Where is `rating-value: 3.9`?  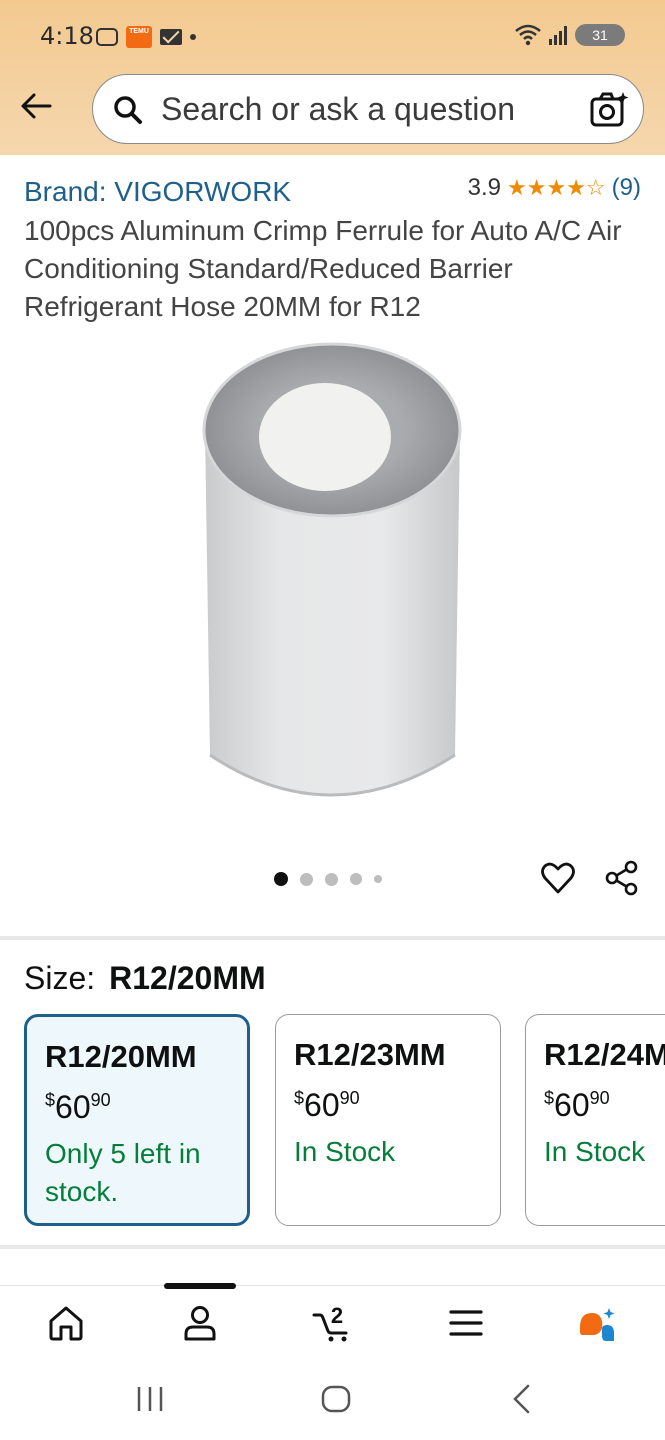 rating-value: 3.9 is located at coordinates (484, 187).